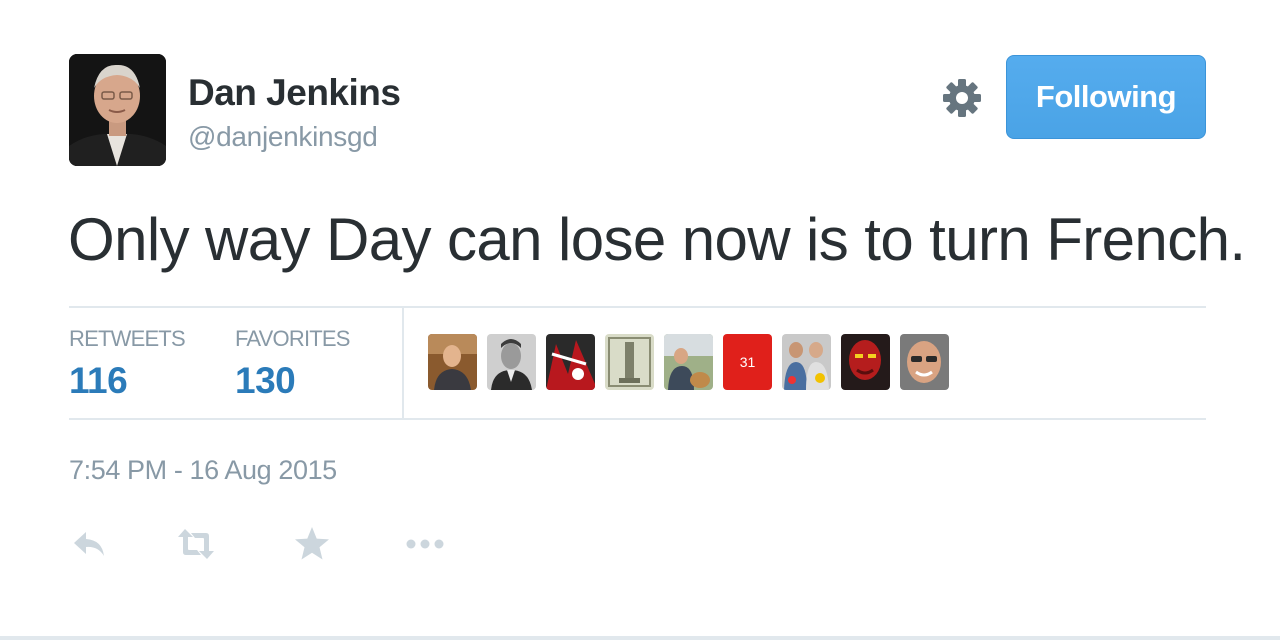 The height and width of the screenshot is (640, 1280). Describe the element at coordinates (127, 338) in the screenshot. I see `retweets-label: RETWEETS` at that location.